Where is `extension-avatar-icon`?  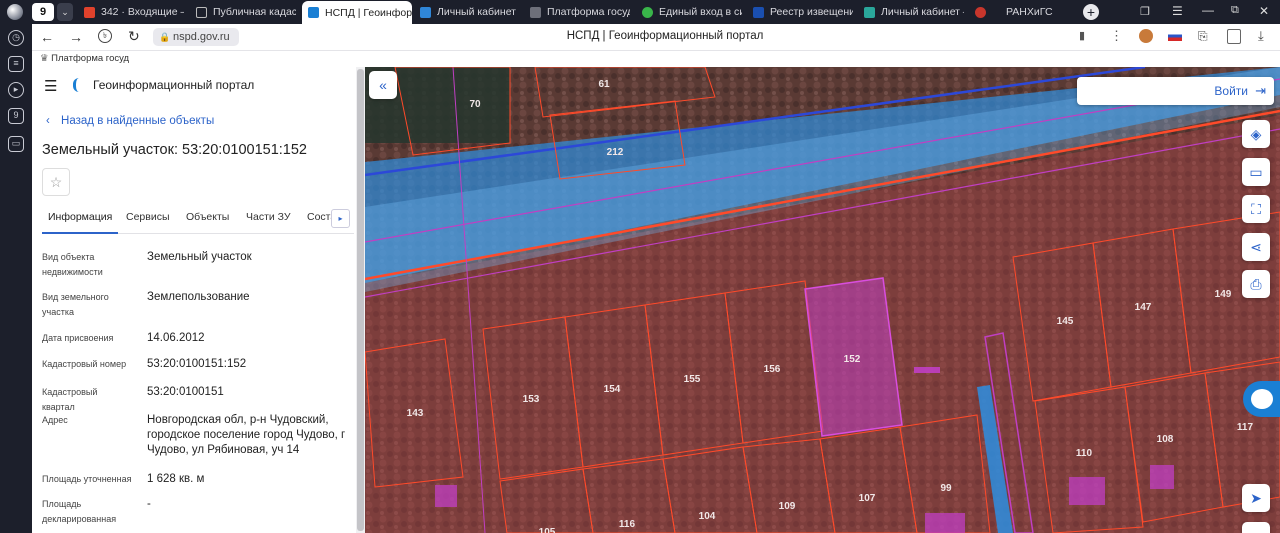
extension-avatar-icon is located at coordinates (1146, 36).